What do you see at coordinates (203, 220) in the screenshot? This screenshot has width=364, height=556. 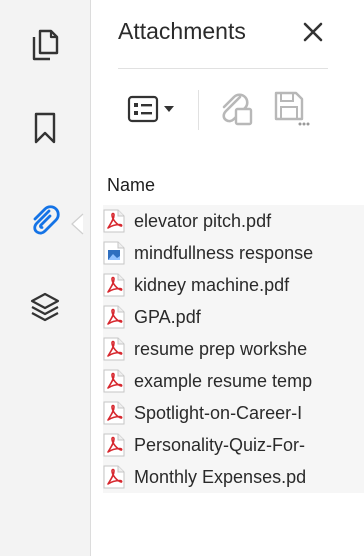 I see `attachment-name: elevator pitch.pdf` at bounding box center [203, 220].